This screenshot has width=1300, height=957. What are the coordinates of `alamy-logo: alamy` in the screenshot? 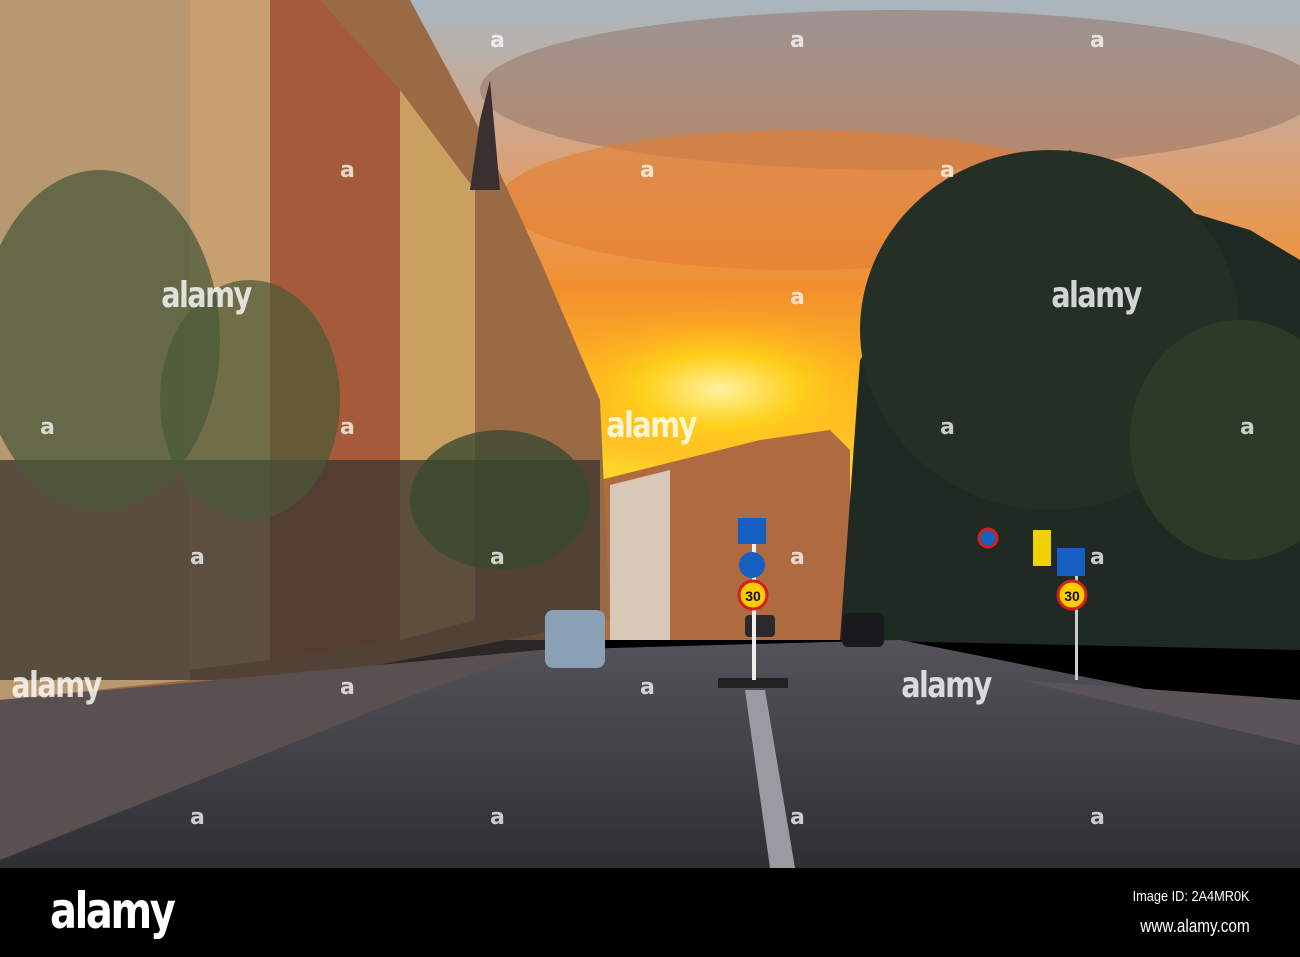 It's located at (113, 911).